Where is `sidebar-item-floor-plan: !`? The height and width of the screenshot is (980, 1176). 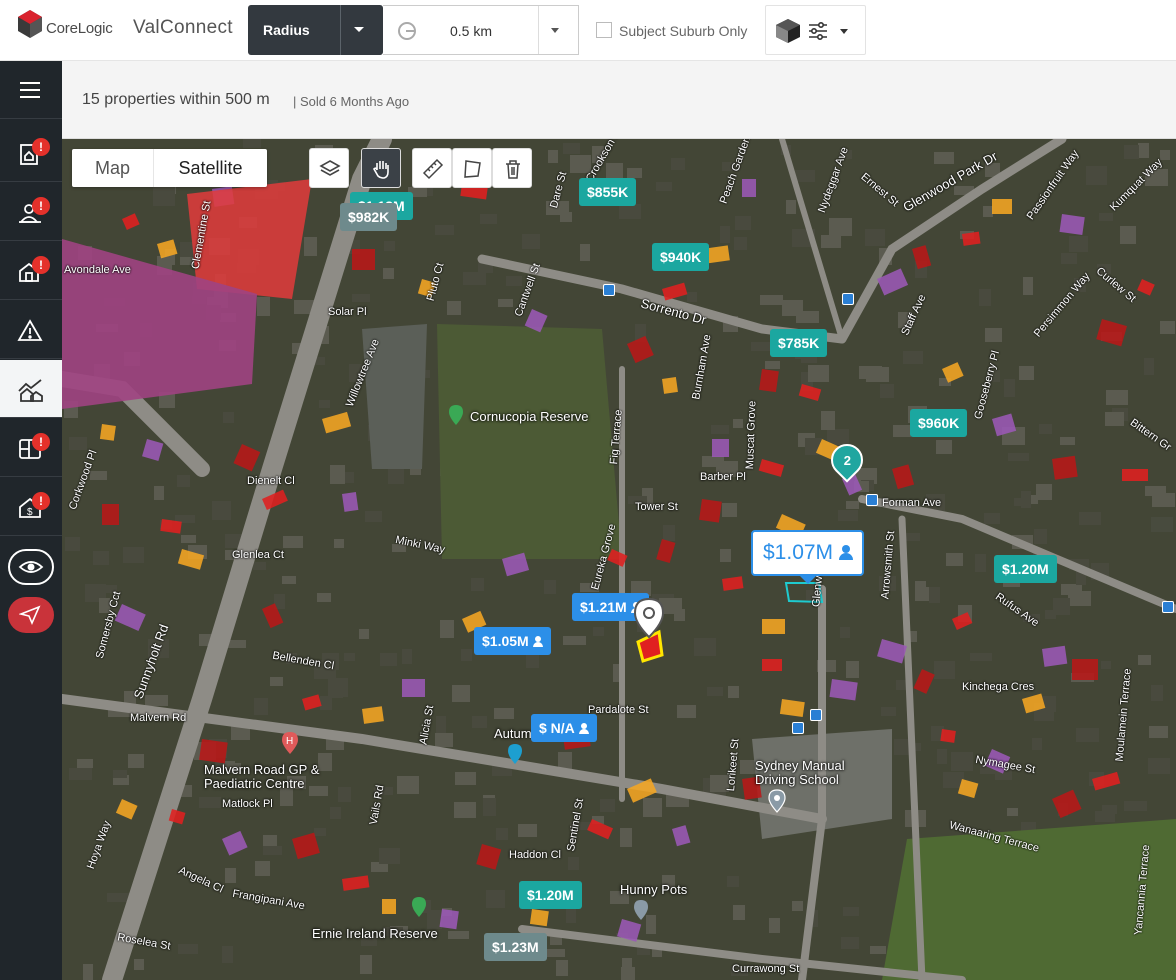
sidebar-item-floor-plan: ! is located at coordinates (31, 448).